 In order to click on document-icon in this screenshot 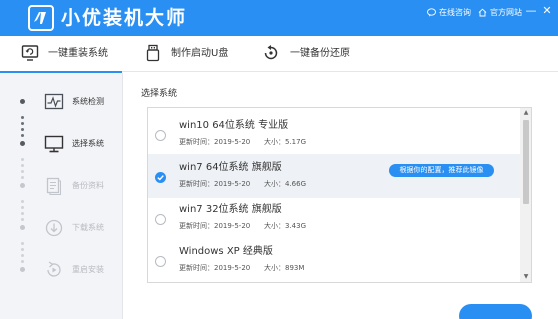, I will do `click(53, 186)`.